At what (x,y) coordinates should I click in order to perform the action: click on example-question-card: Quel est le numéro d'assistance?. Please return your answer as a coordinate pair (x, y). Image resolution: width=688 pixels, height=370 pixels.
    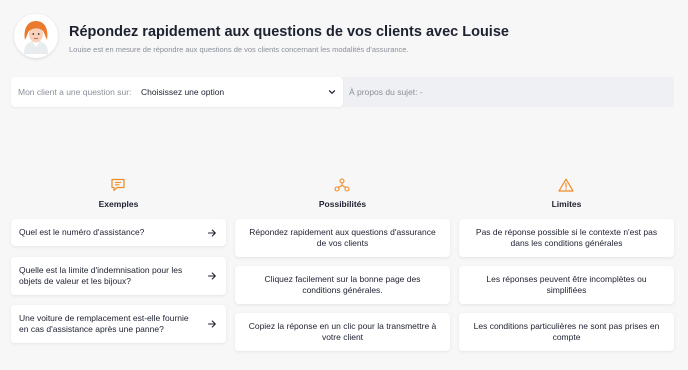
    Looking at the image, I should click on (118, 232).